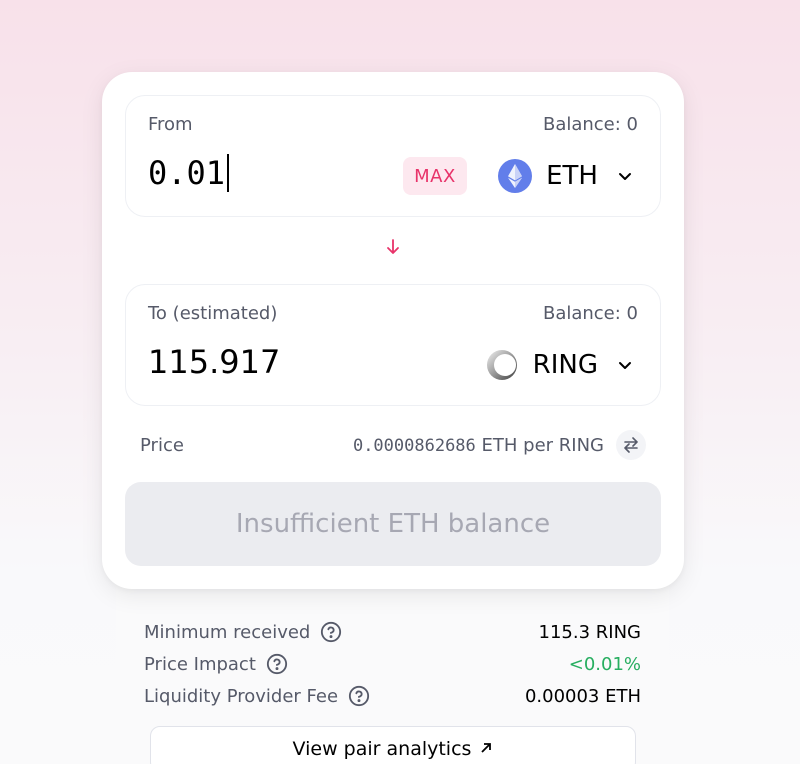  I want to click on switch-direction-arrow-icon, so click(393, 247).